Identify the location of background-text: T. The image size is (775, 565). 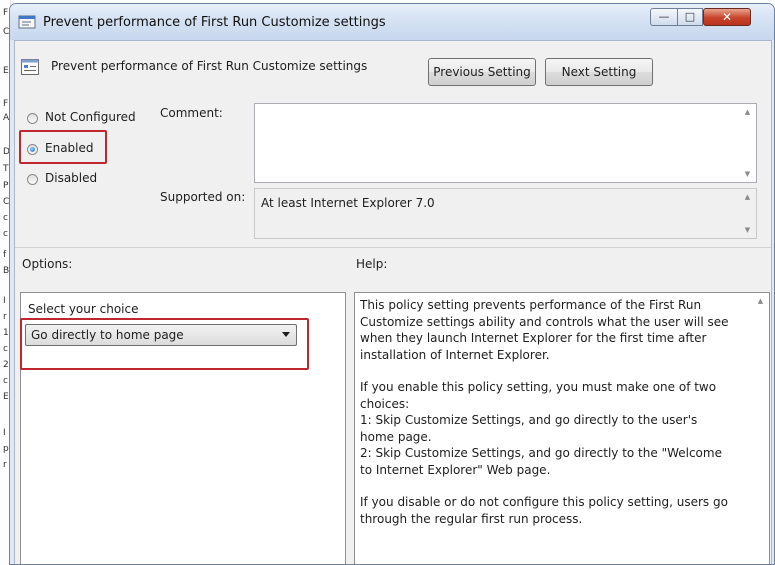
(6, 169).